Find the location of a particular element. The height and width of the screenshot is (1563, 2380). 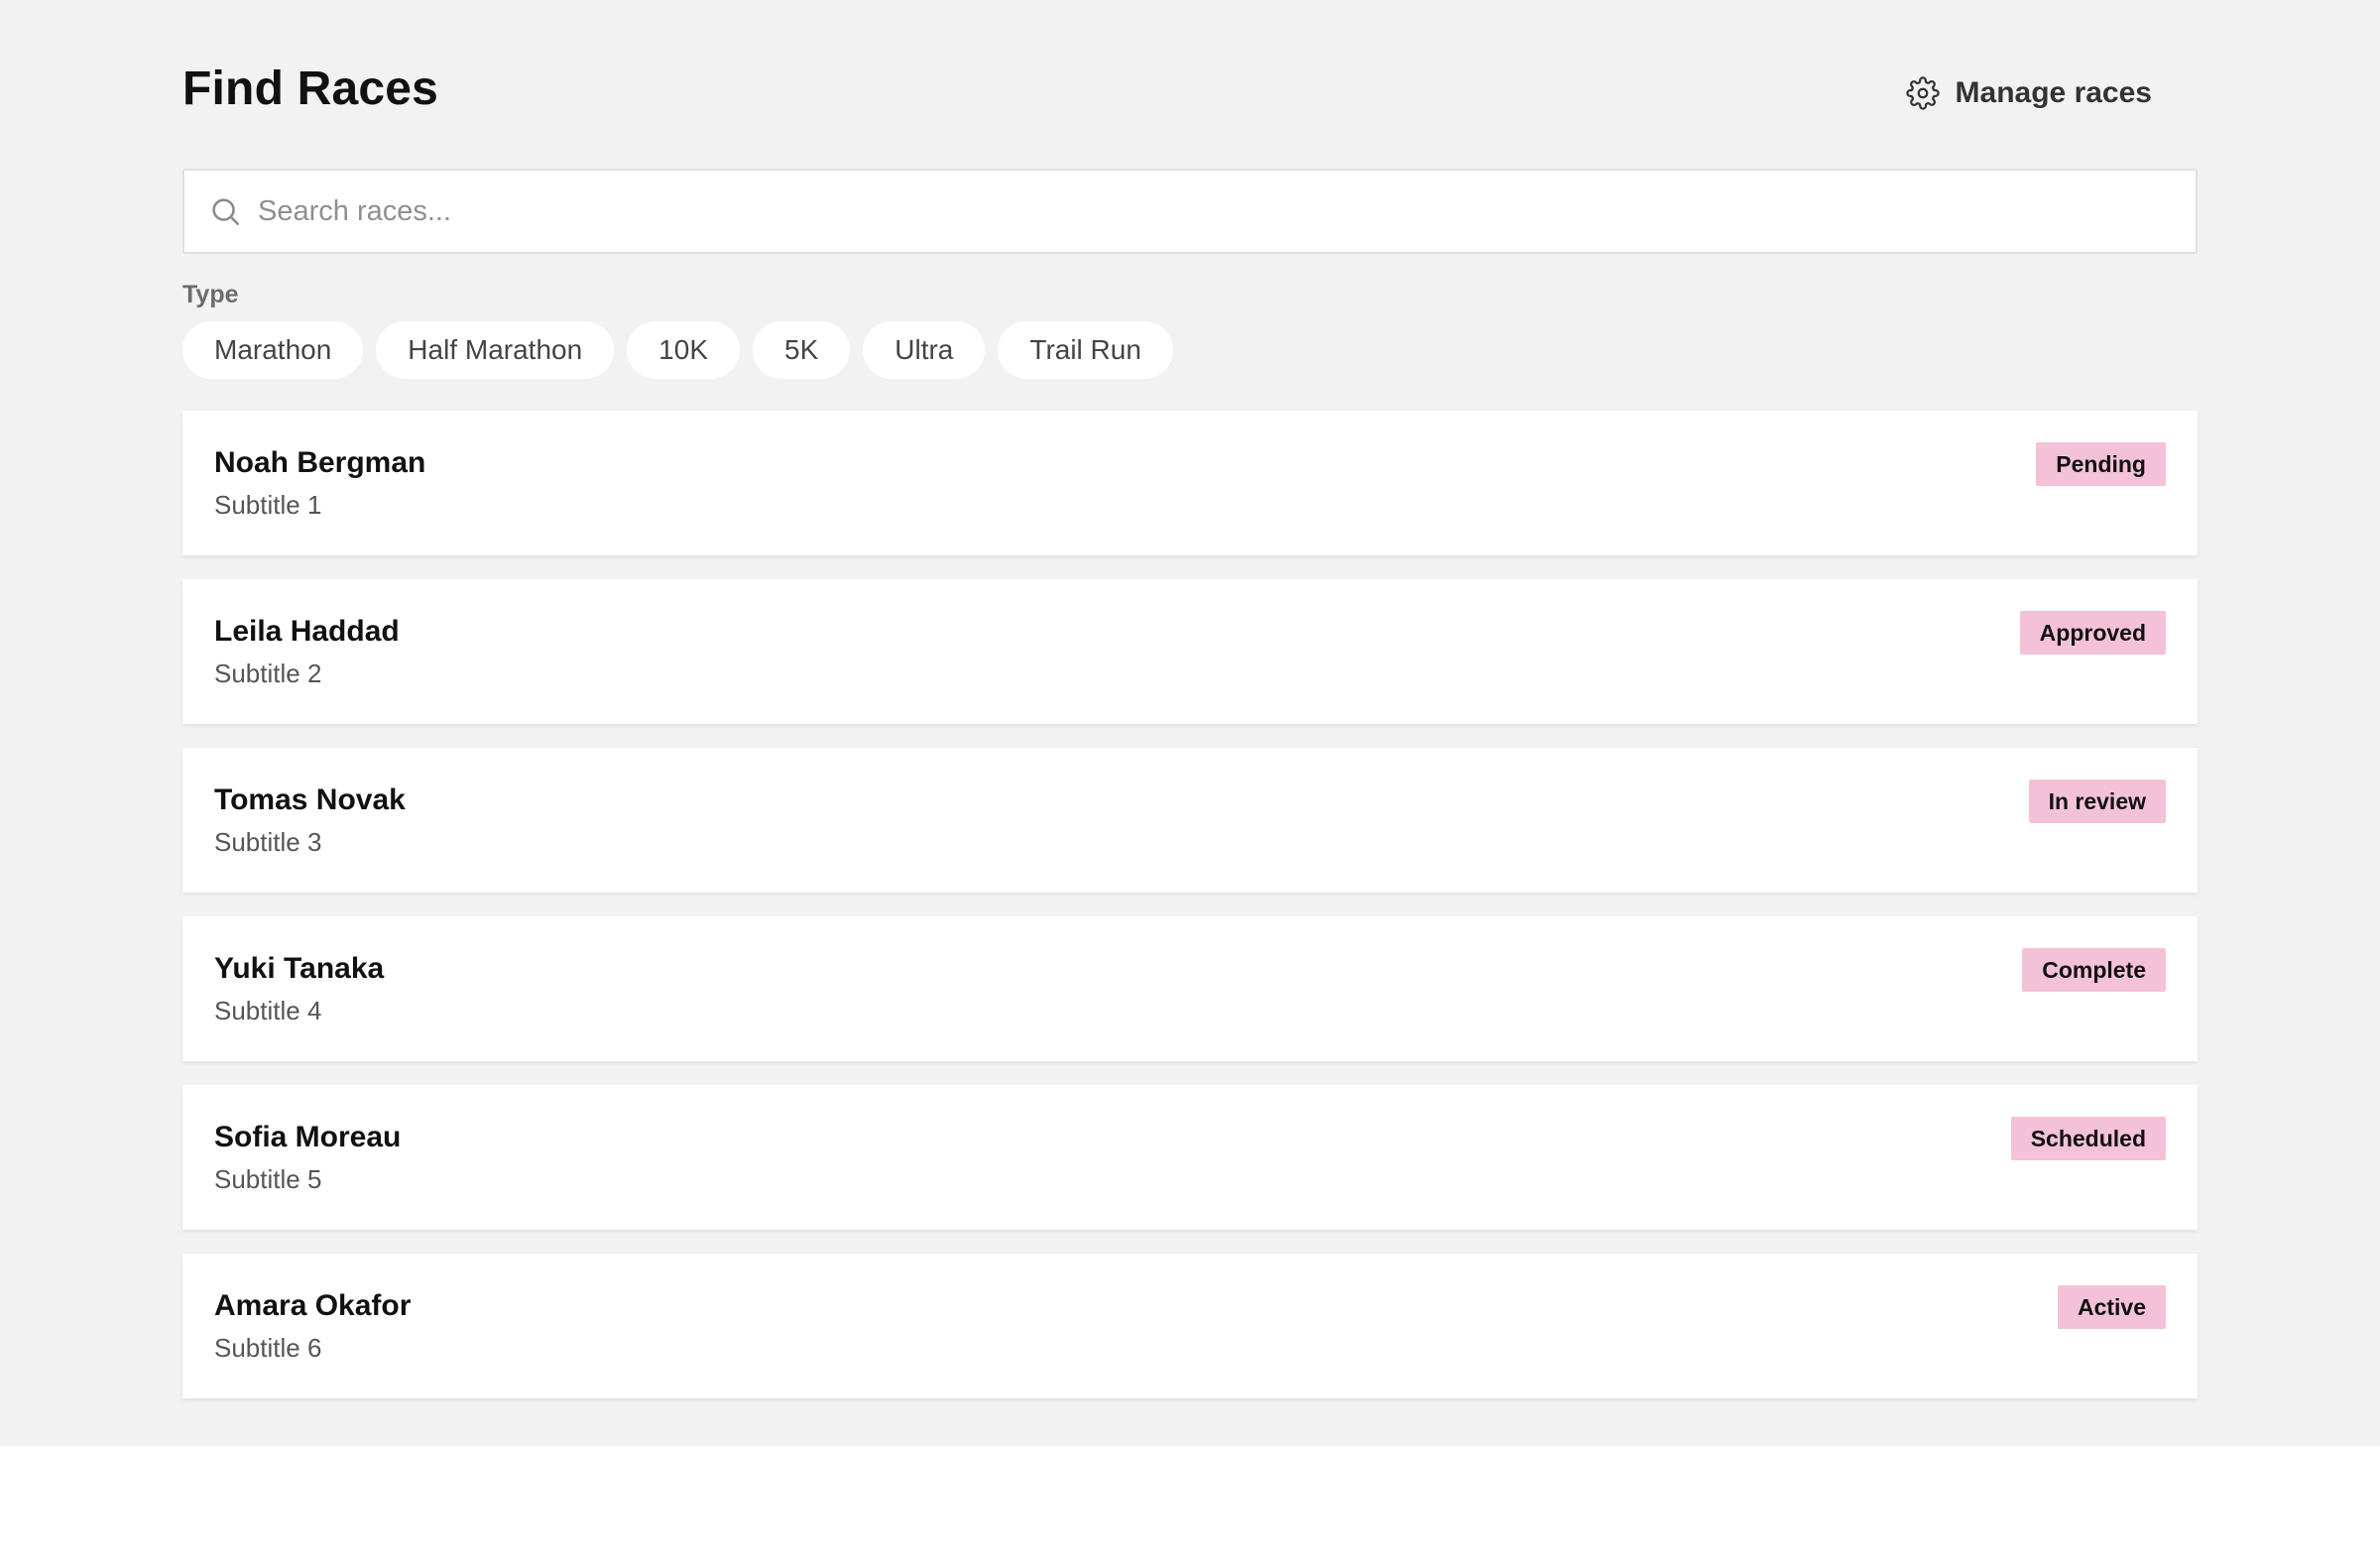

status-badge: In review is located at coordinates (2097, 801).